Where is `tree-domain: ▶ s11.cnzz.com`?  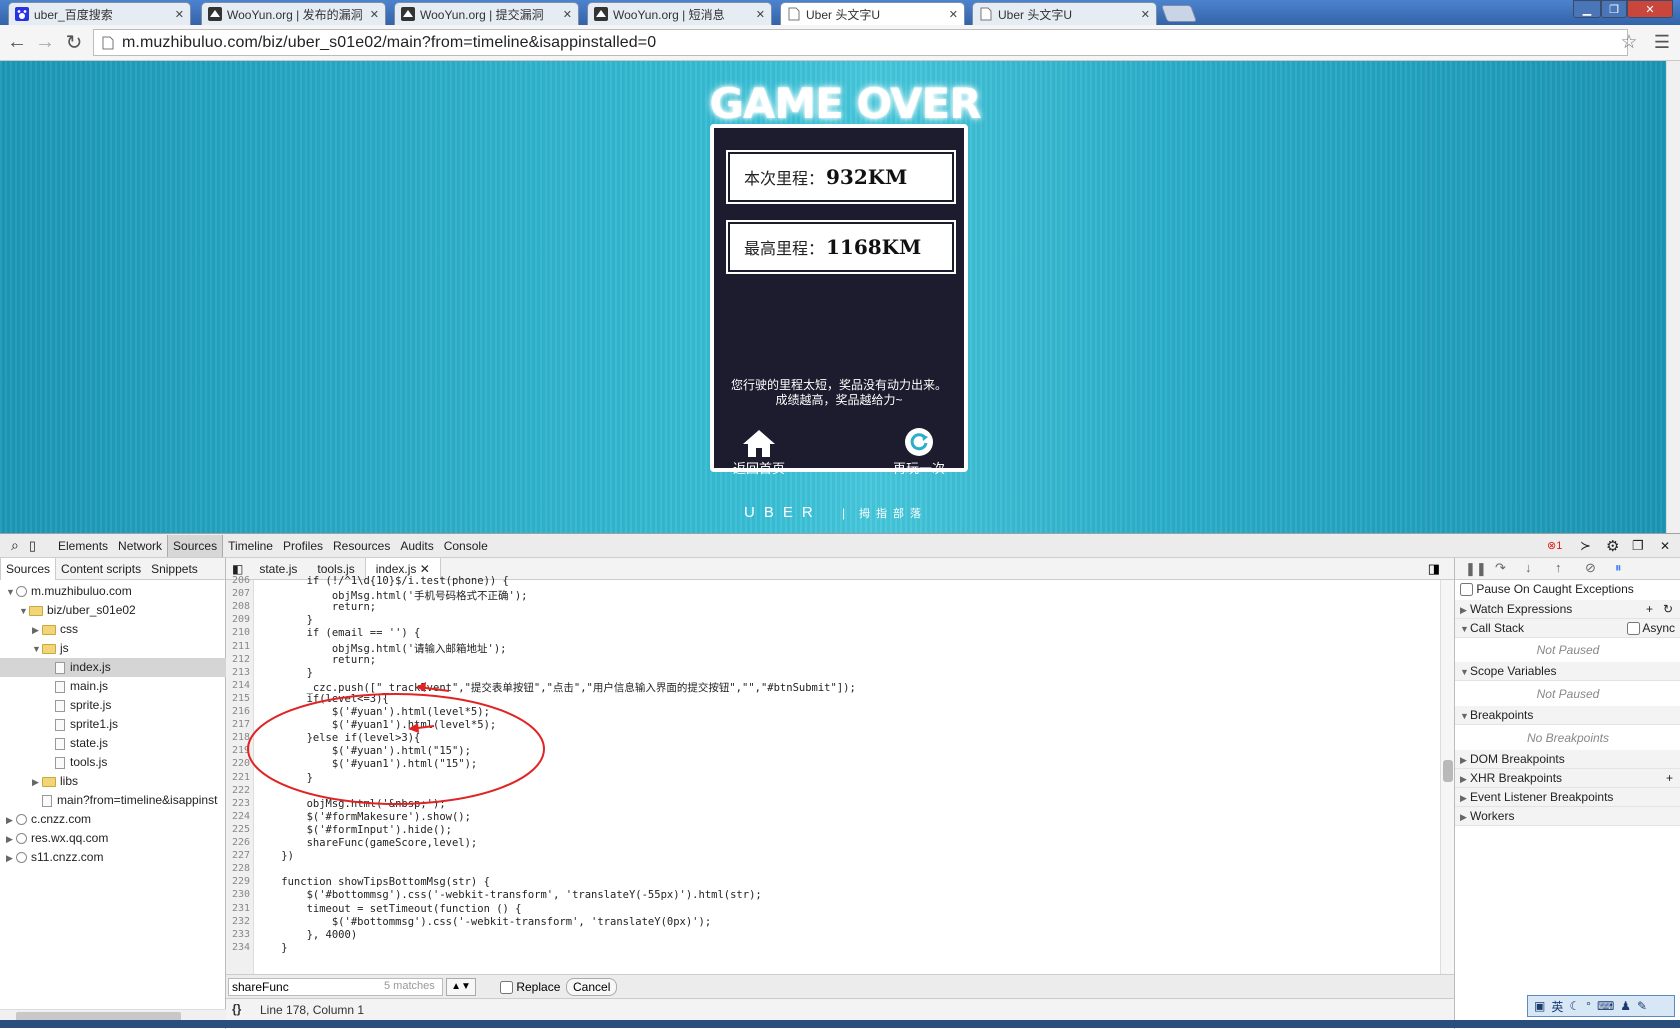
tree-domain: ▶ s11.cnzz.com is located at coordinates (113, 857).